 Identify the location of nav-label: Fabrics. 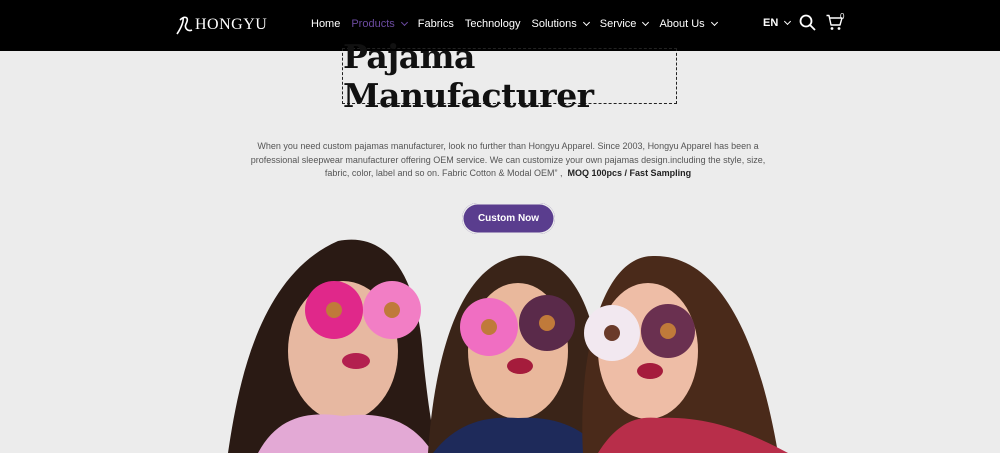
(435, 24).